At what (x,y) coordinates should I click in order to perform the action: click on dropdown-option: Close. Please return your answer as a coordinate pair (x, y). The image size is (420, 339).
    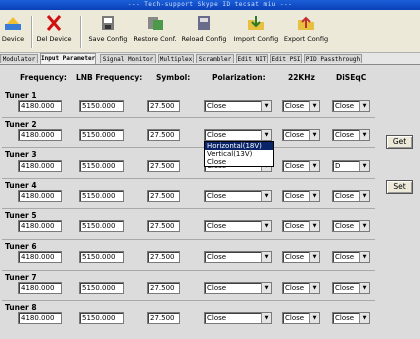
    Looking at the image, I should click on (239, 162).